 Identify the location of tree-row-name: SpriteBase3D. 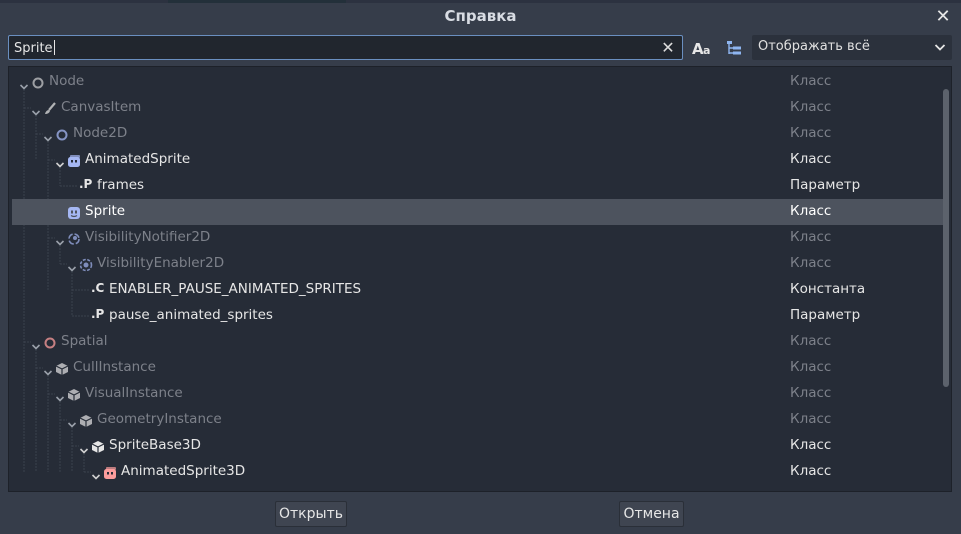
(155, 445).